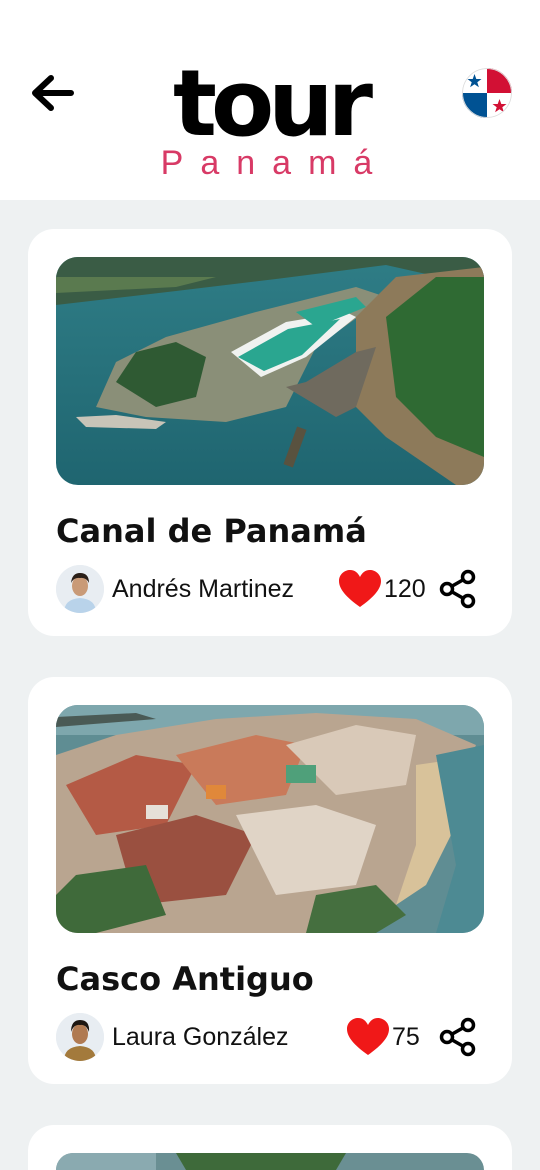 The height and width of the screenshot is (1170, 540). What do you see at coordinates (270, 1147) in the screenshot?
I see `tour-card` at bounding box center [270, 1147].